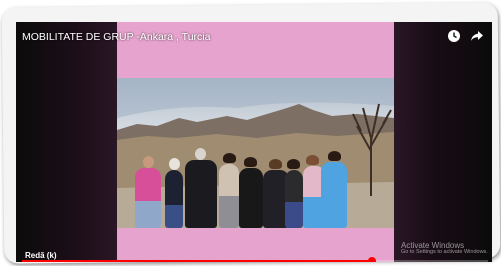  What do you see at coordinates (372, 149) in the screenshot?
I see `bare-tree` at bounding box center [372, 149].